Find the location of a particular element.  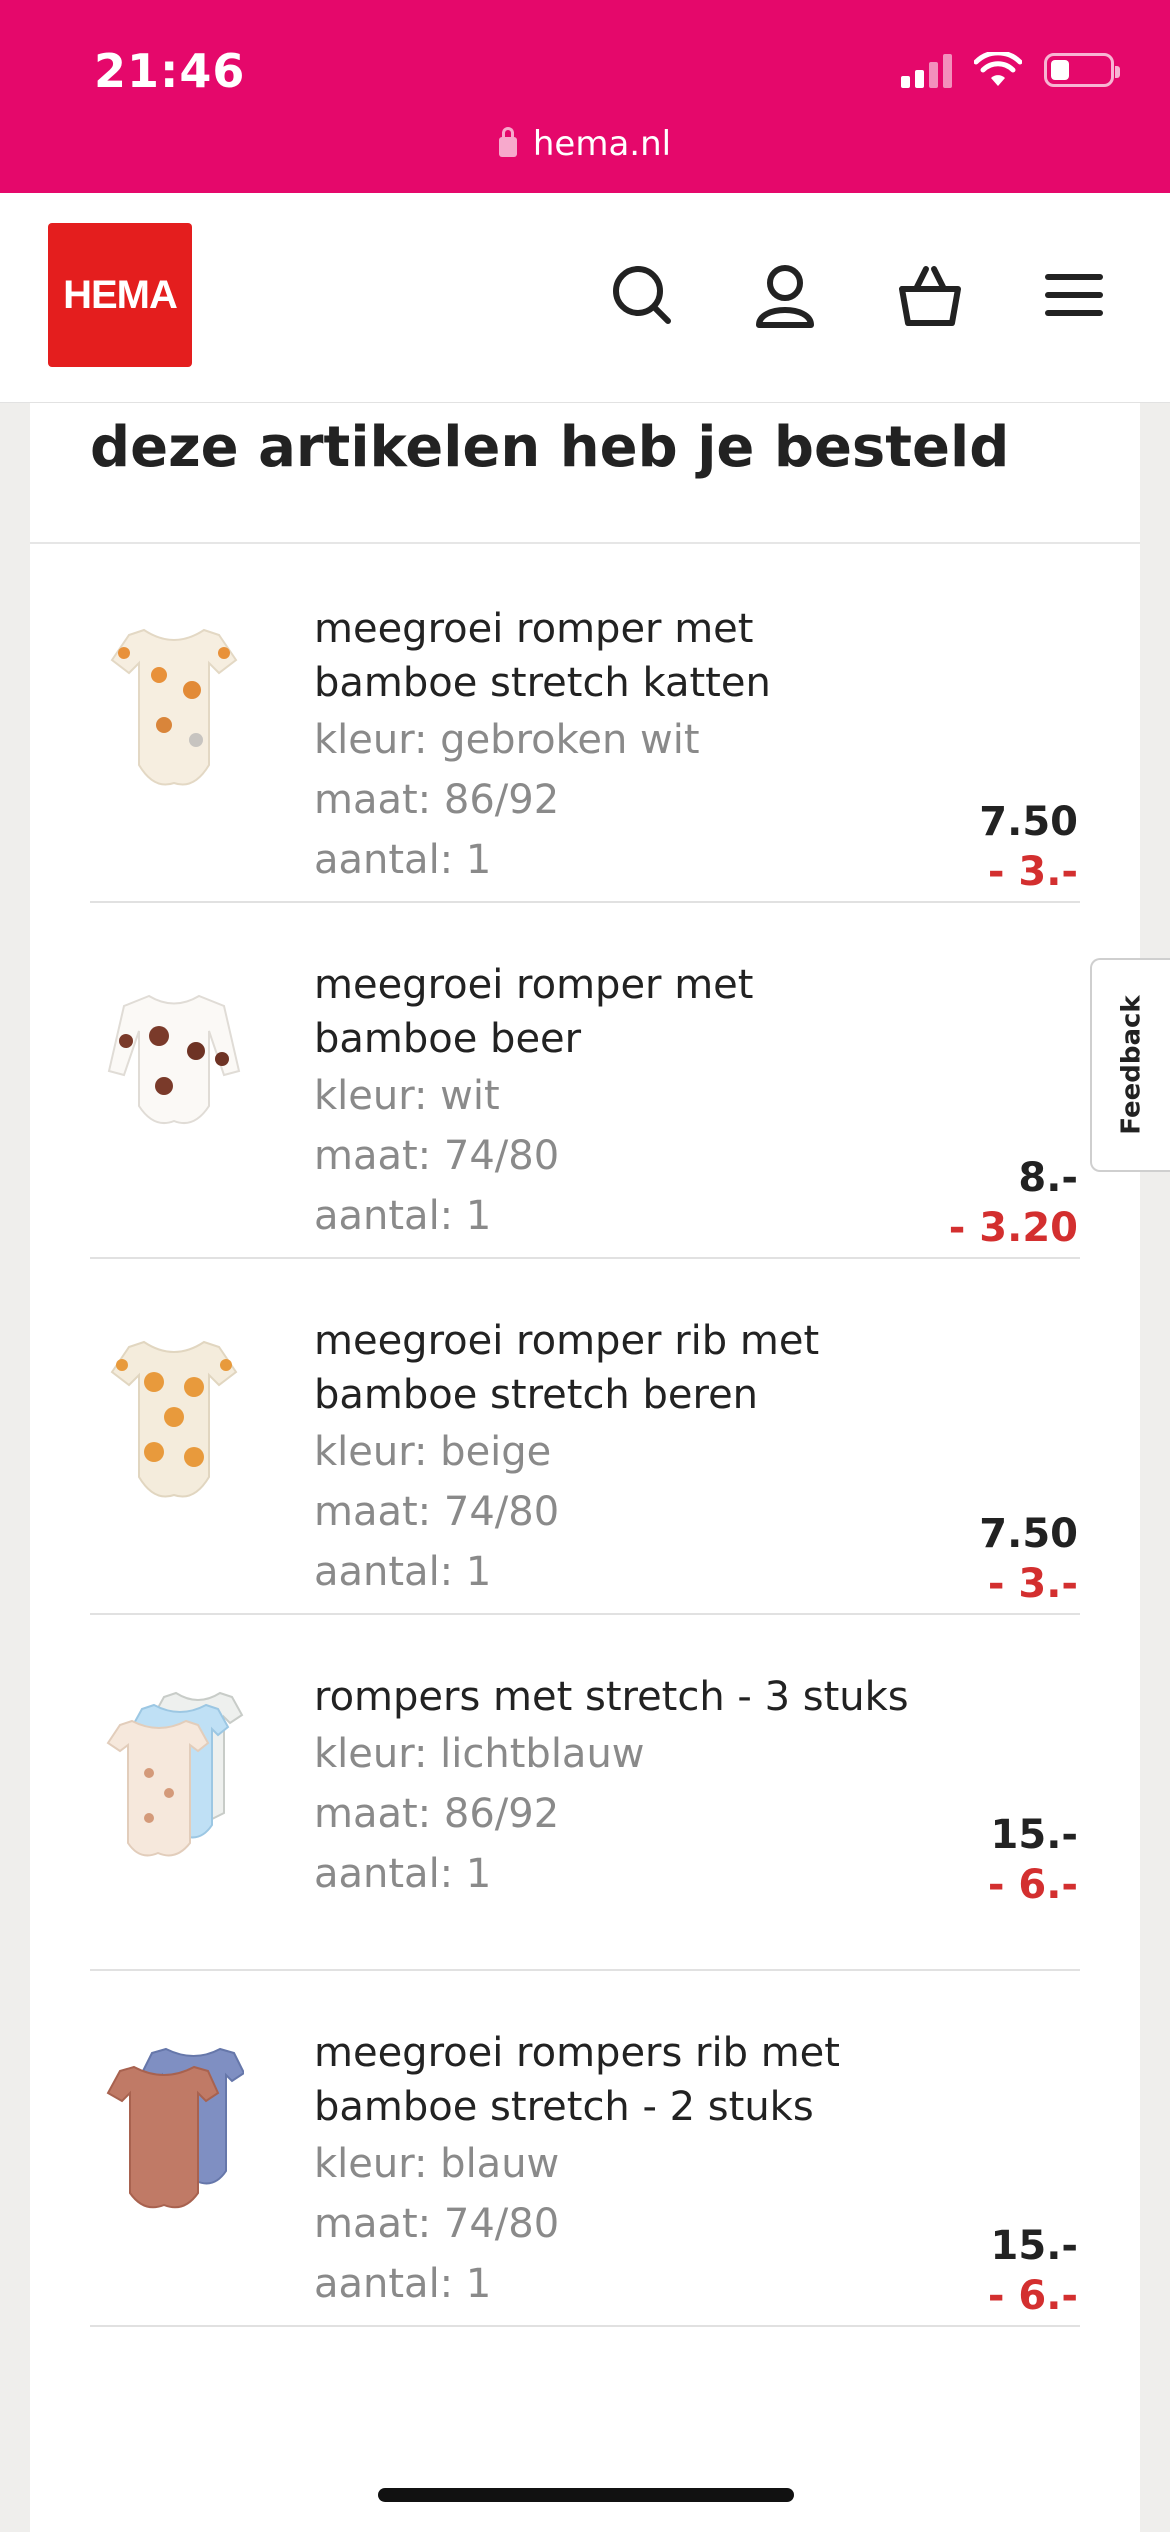

item-color: kleur: blauw is located at coordinates (437, 2164).